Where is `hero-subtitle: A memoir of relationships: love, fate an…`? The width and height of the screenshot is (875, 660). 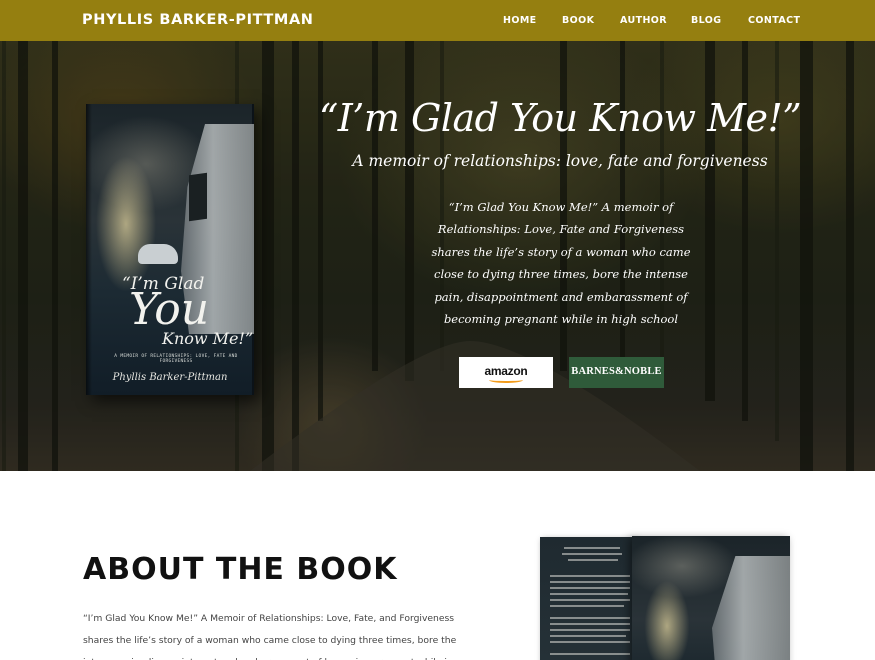
hero-subtitle: A memoir of relationships: love, fate an… is located at coordinates (560, 161).